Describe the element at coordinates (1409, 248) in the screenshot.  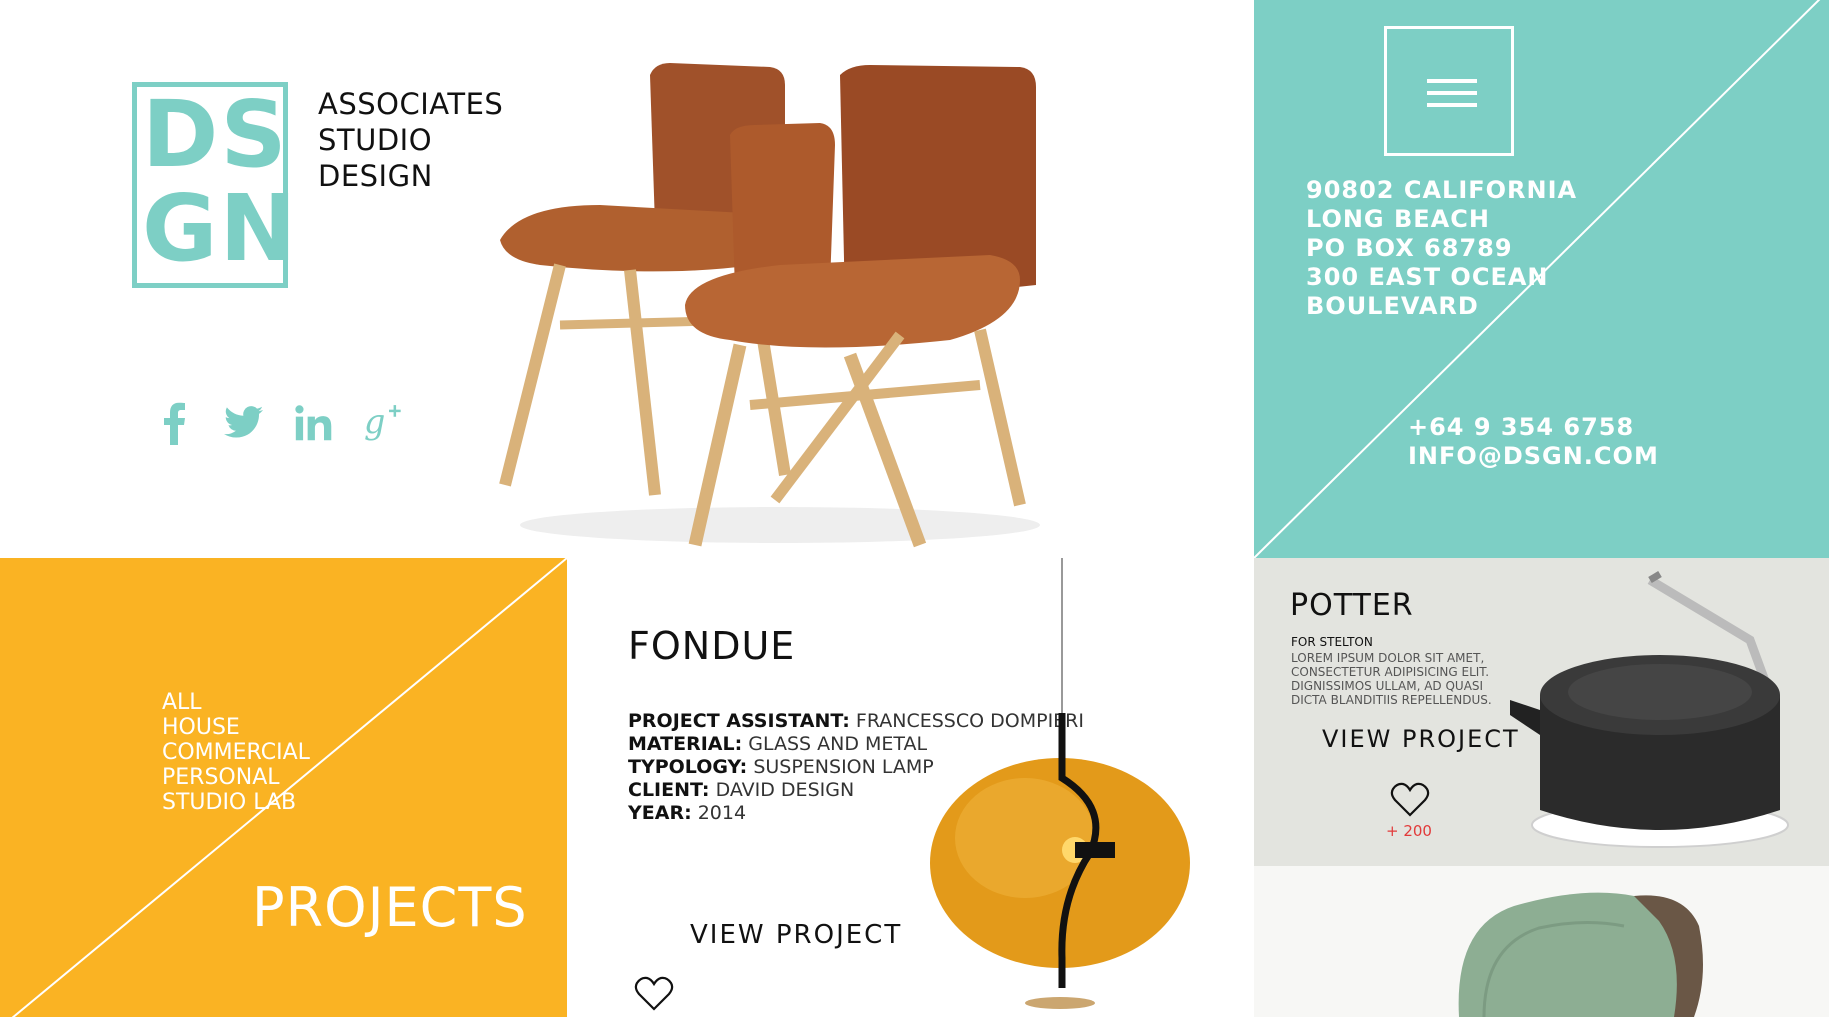
I see `address-line: PO BOX 68789` at that location.